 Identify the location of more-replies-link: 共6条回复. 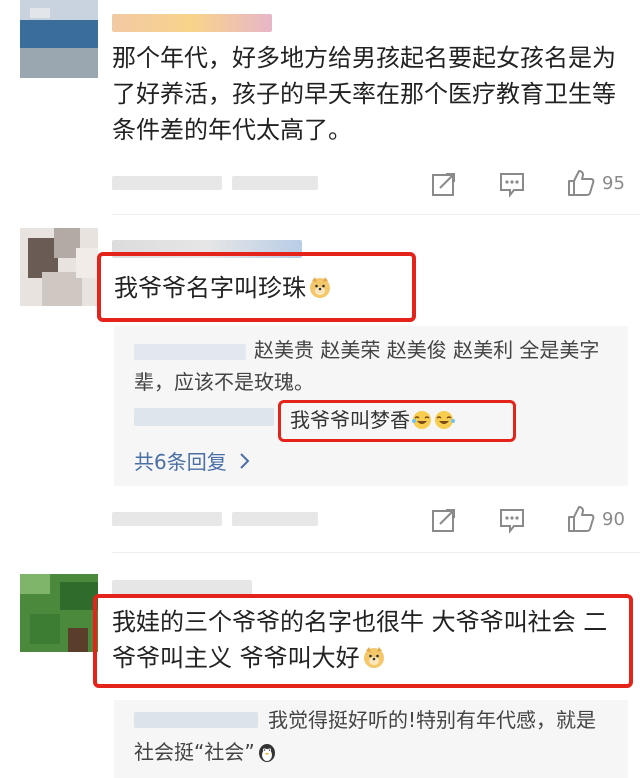
(192, 460).